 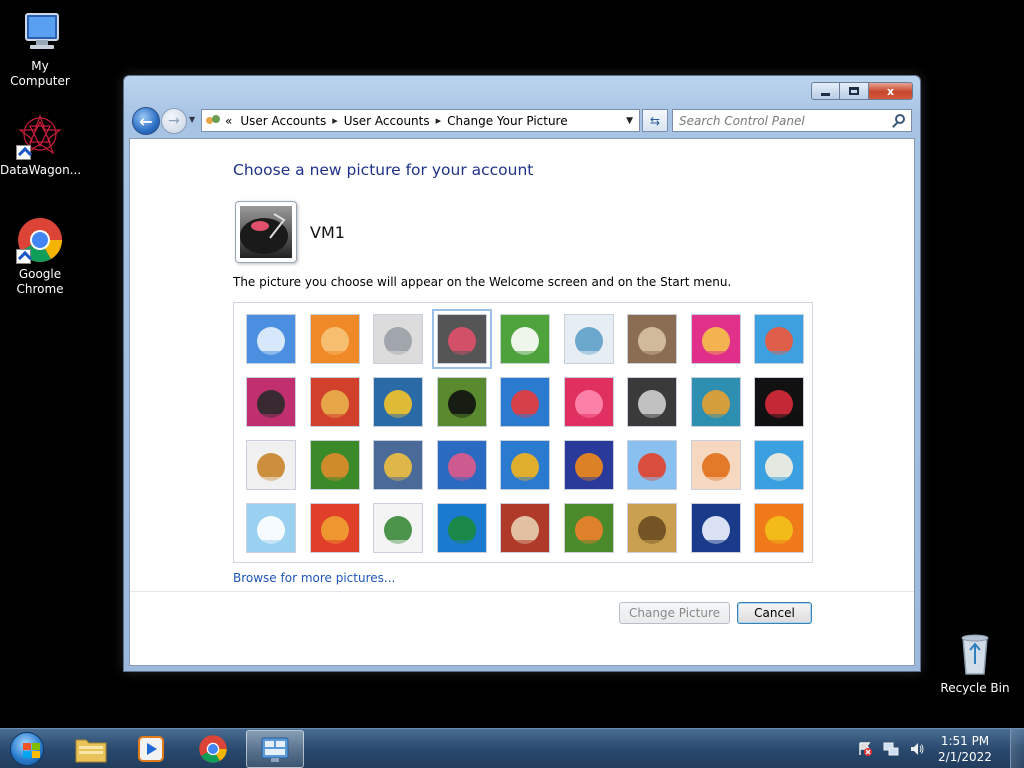 What do you see at coordinates (965, 757) in the screenshot?
I see `clock-date: 2/1/2022` at bounding box center [965, 757].